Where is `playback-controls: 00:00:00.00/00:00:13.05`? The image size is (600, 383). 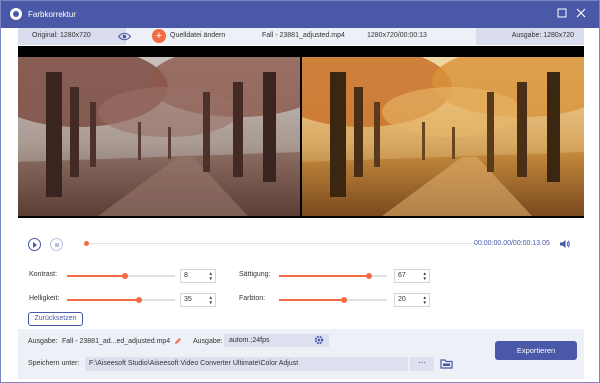 playback-controls: 00:00:00.00/00:00:13.05 is located at coordinates (301, 244).